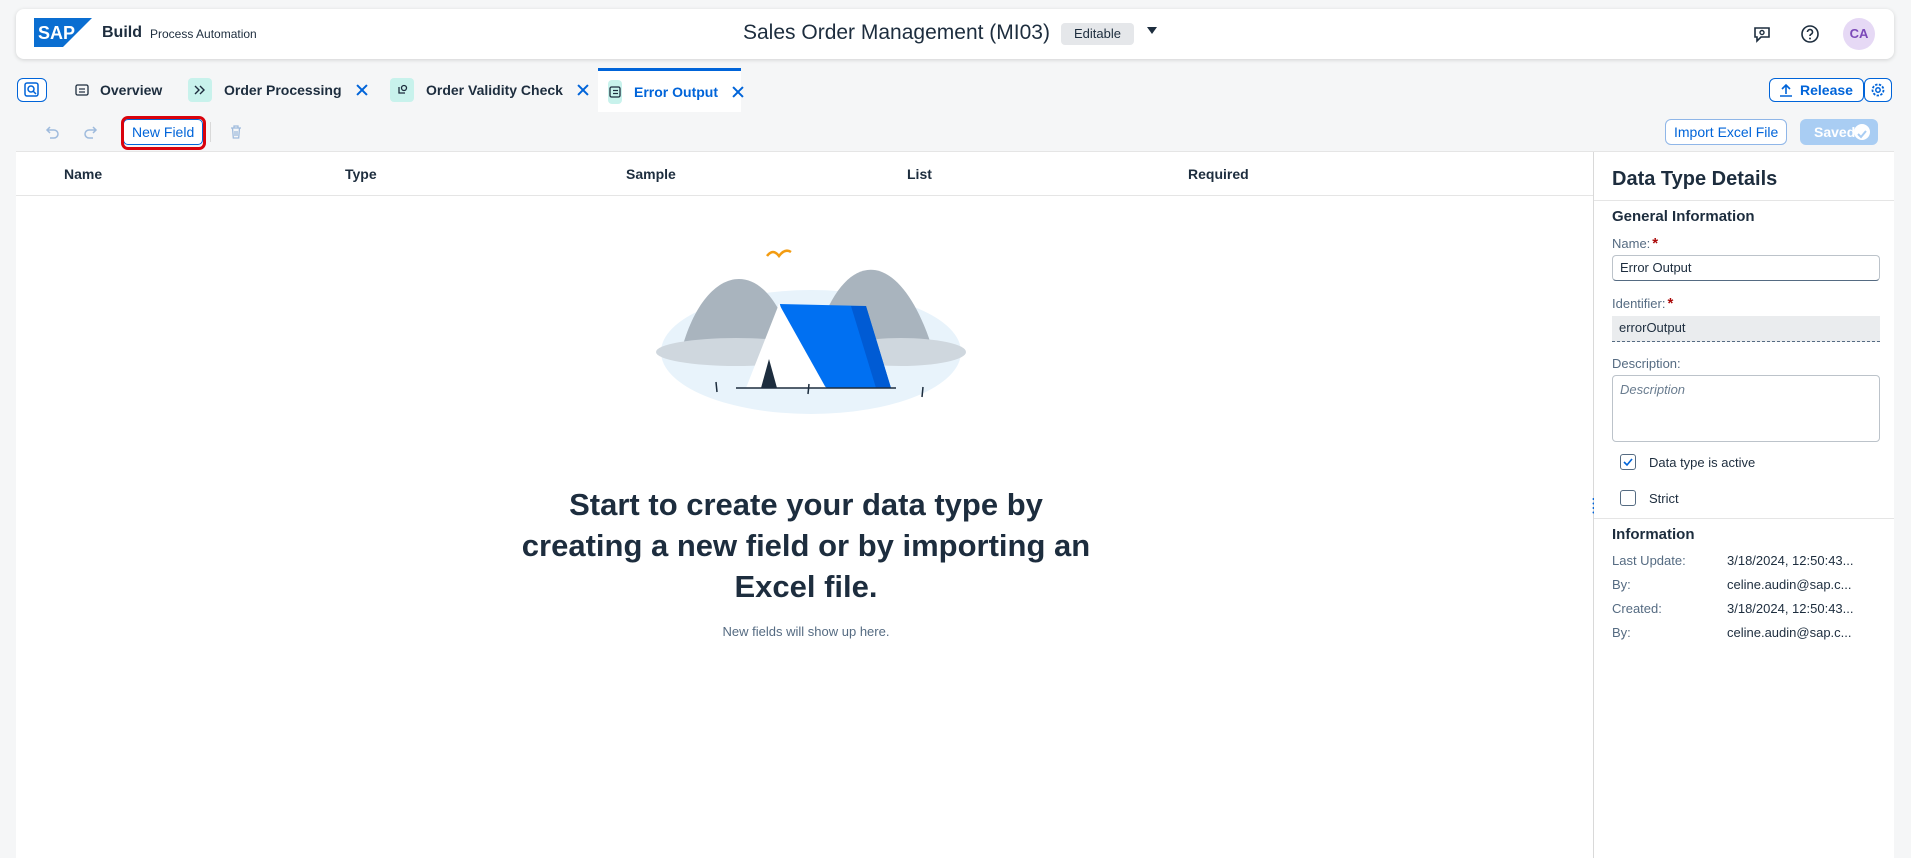  I want to click on column-header-required: Required, so click(1218, 174).